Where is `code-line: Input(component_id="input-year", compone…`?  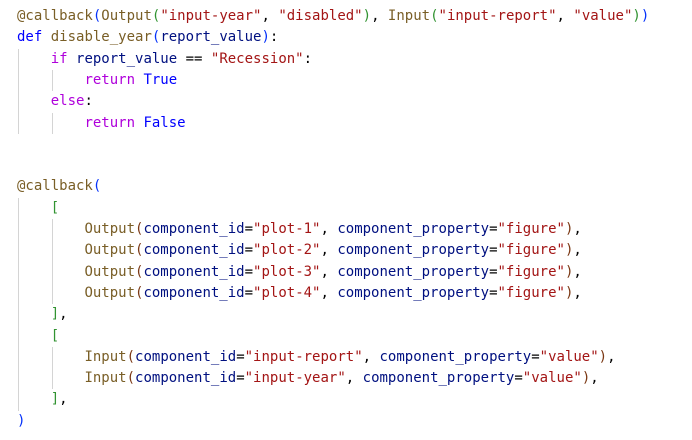
code-line: Input(component_id="input-year", compone… is located at coordinates (308, 378).